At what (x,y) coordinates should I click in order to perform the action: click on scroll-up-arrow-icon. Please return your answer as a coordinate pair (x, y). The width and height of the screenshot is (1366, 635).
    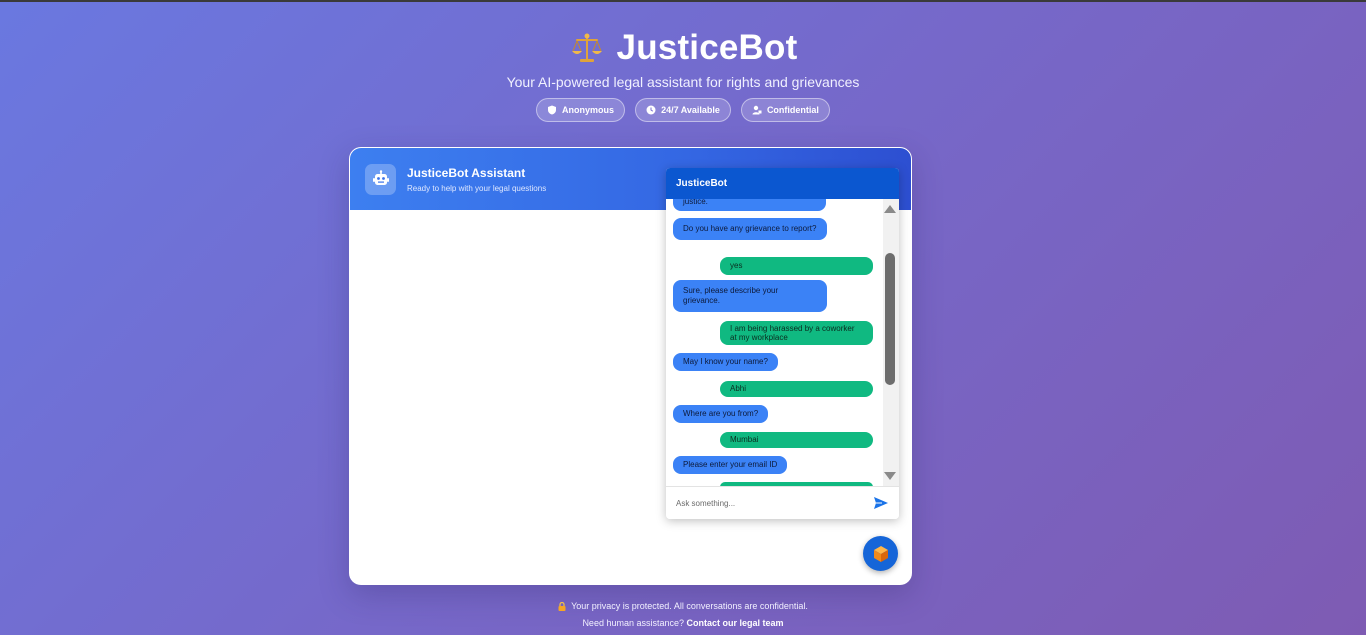
    Looking at the image, I should click on (890, 209).